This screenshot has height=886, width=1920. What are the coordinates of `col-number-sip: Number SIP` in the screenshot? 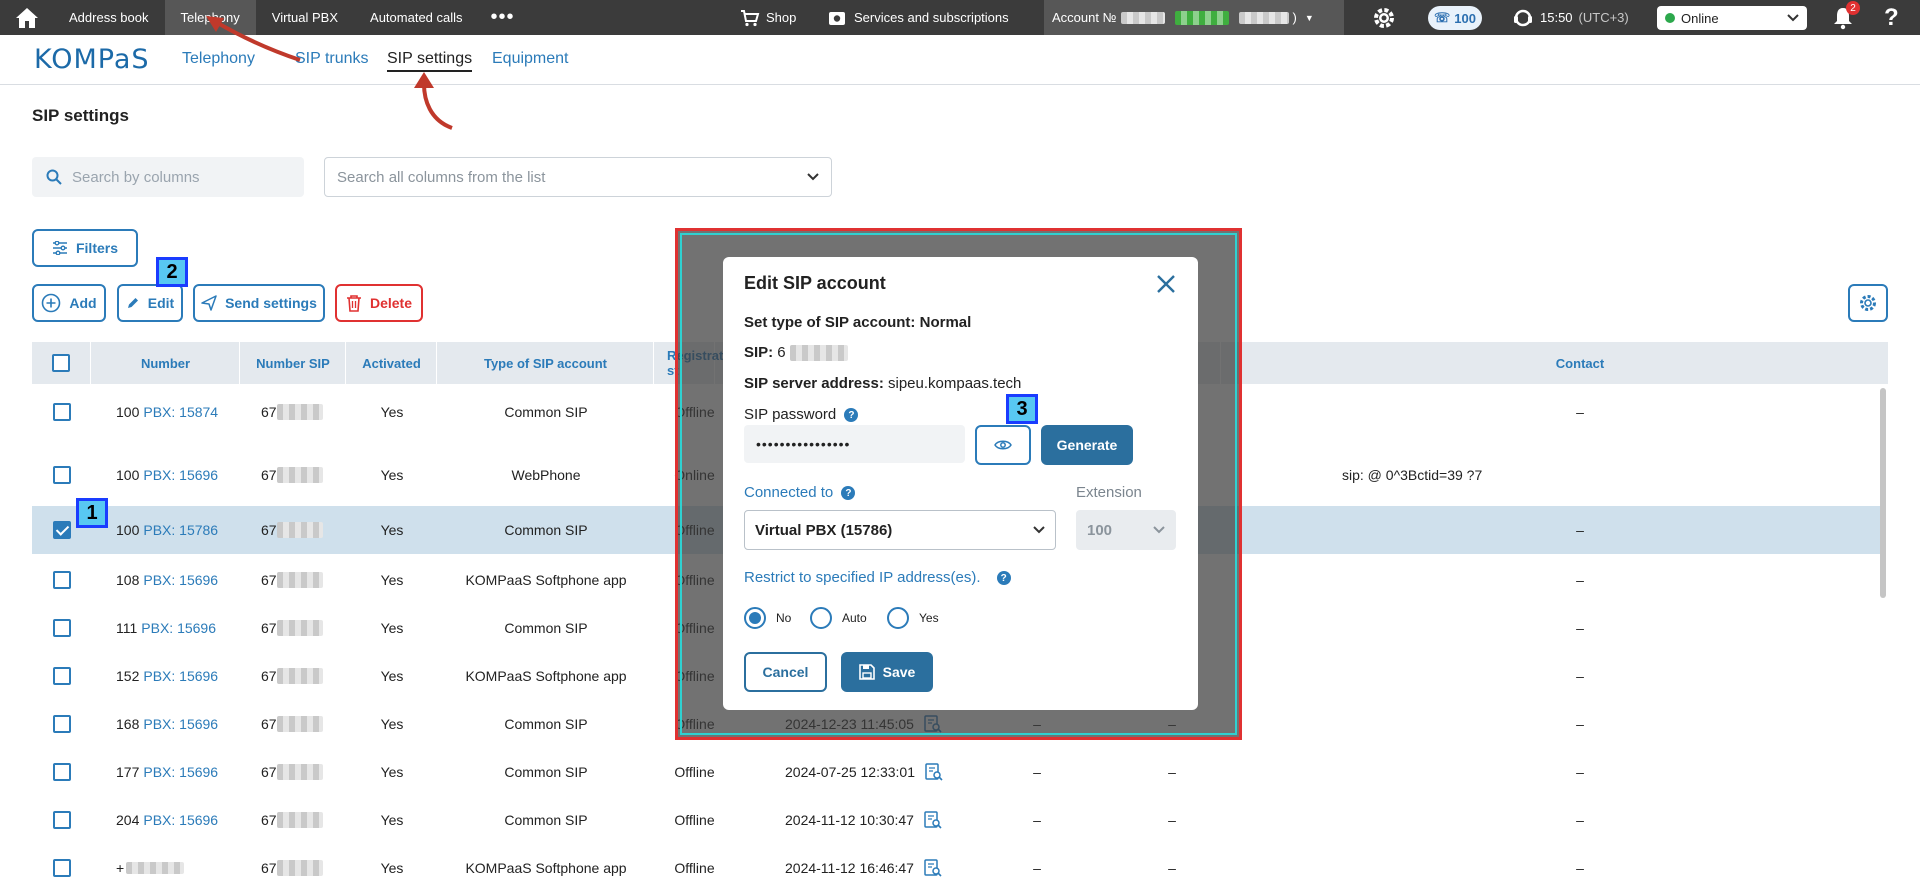 It's located at (293, 363).